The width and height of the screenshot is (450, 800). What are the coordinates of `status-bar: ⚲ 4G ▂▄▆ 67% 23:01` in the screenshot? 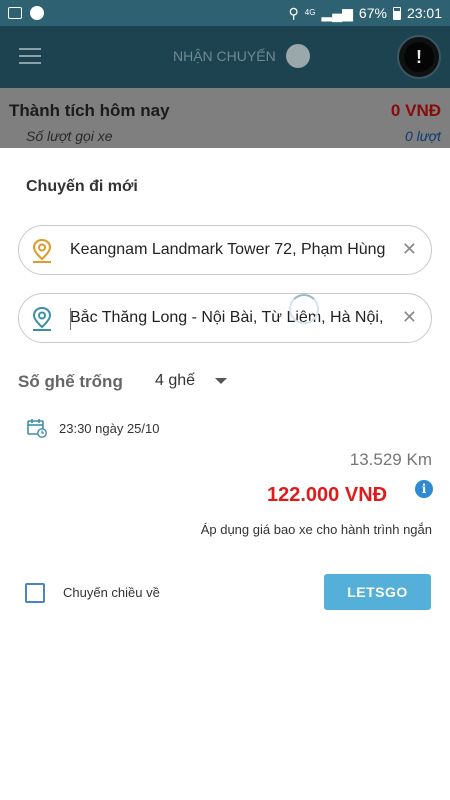 It's located at (225, 13).